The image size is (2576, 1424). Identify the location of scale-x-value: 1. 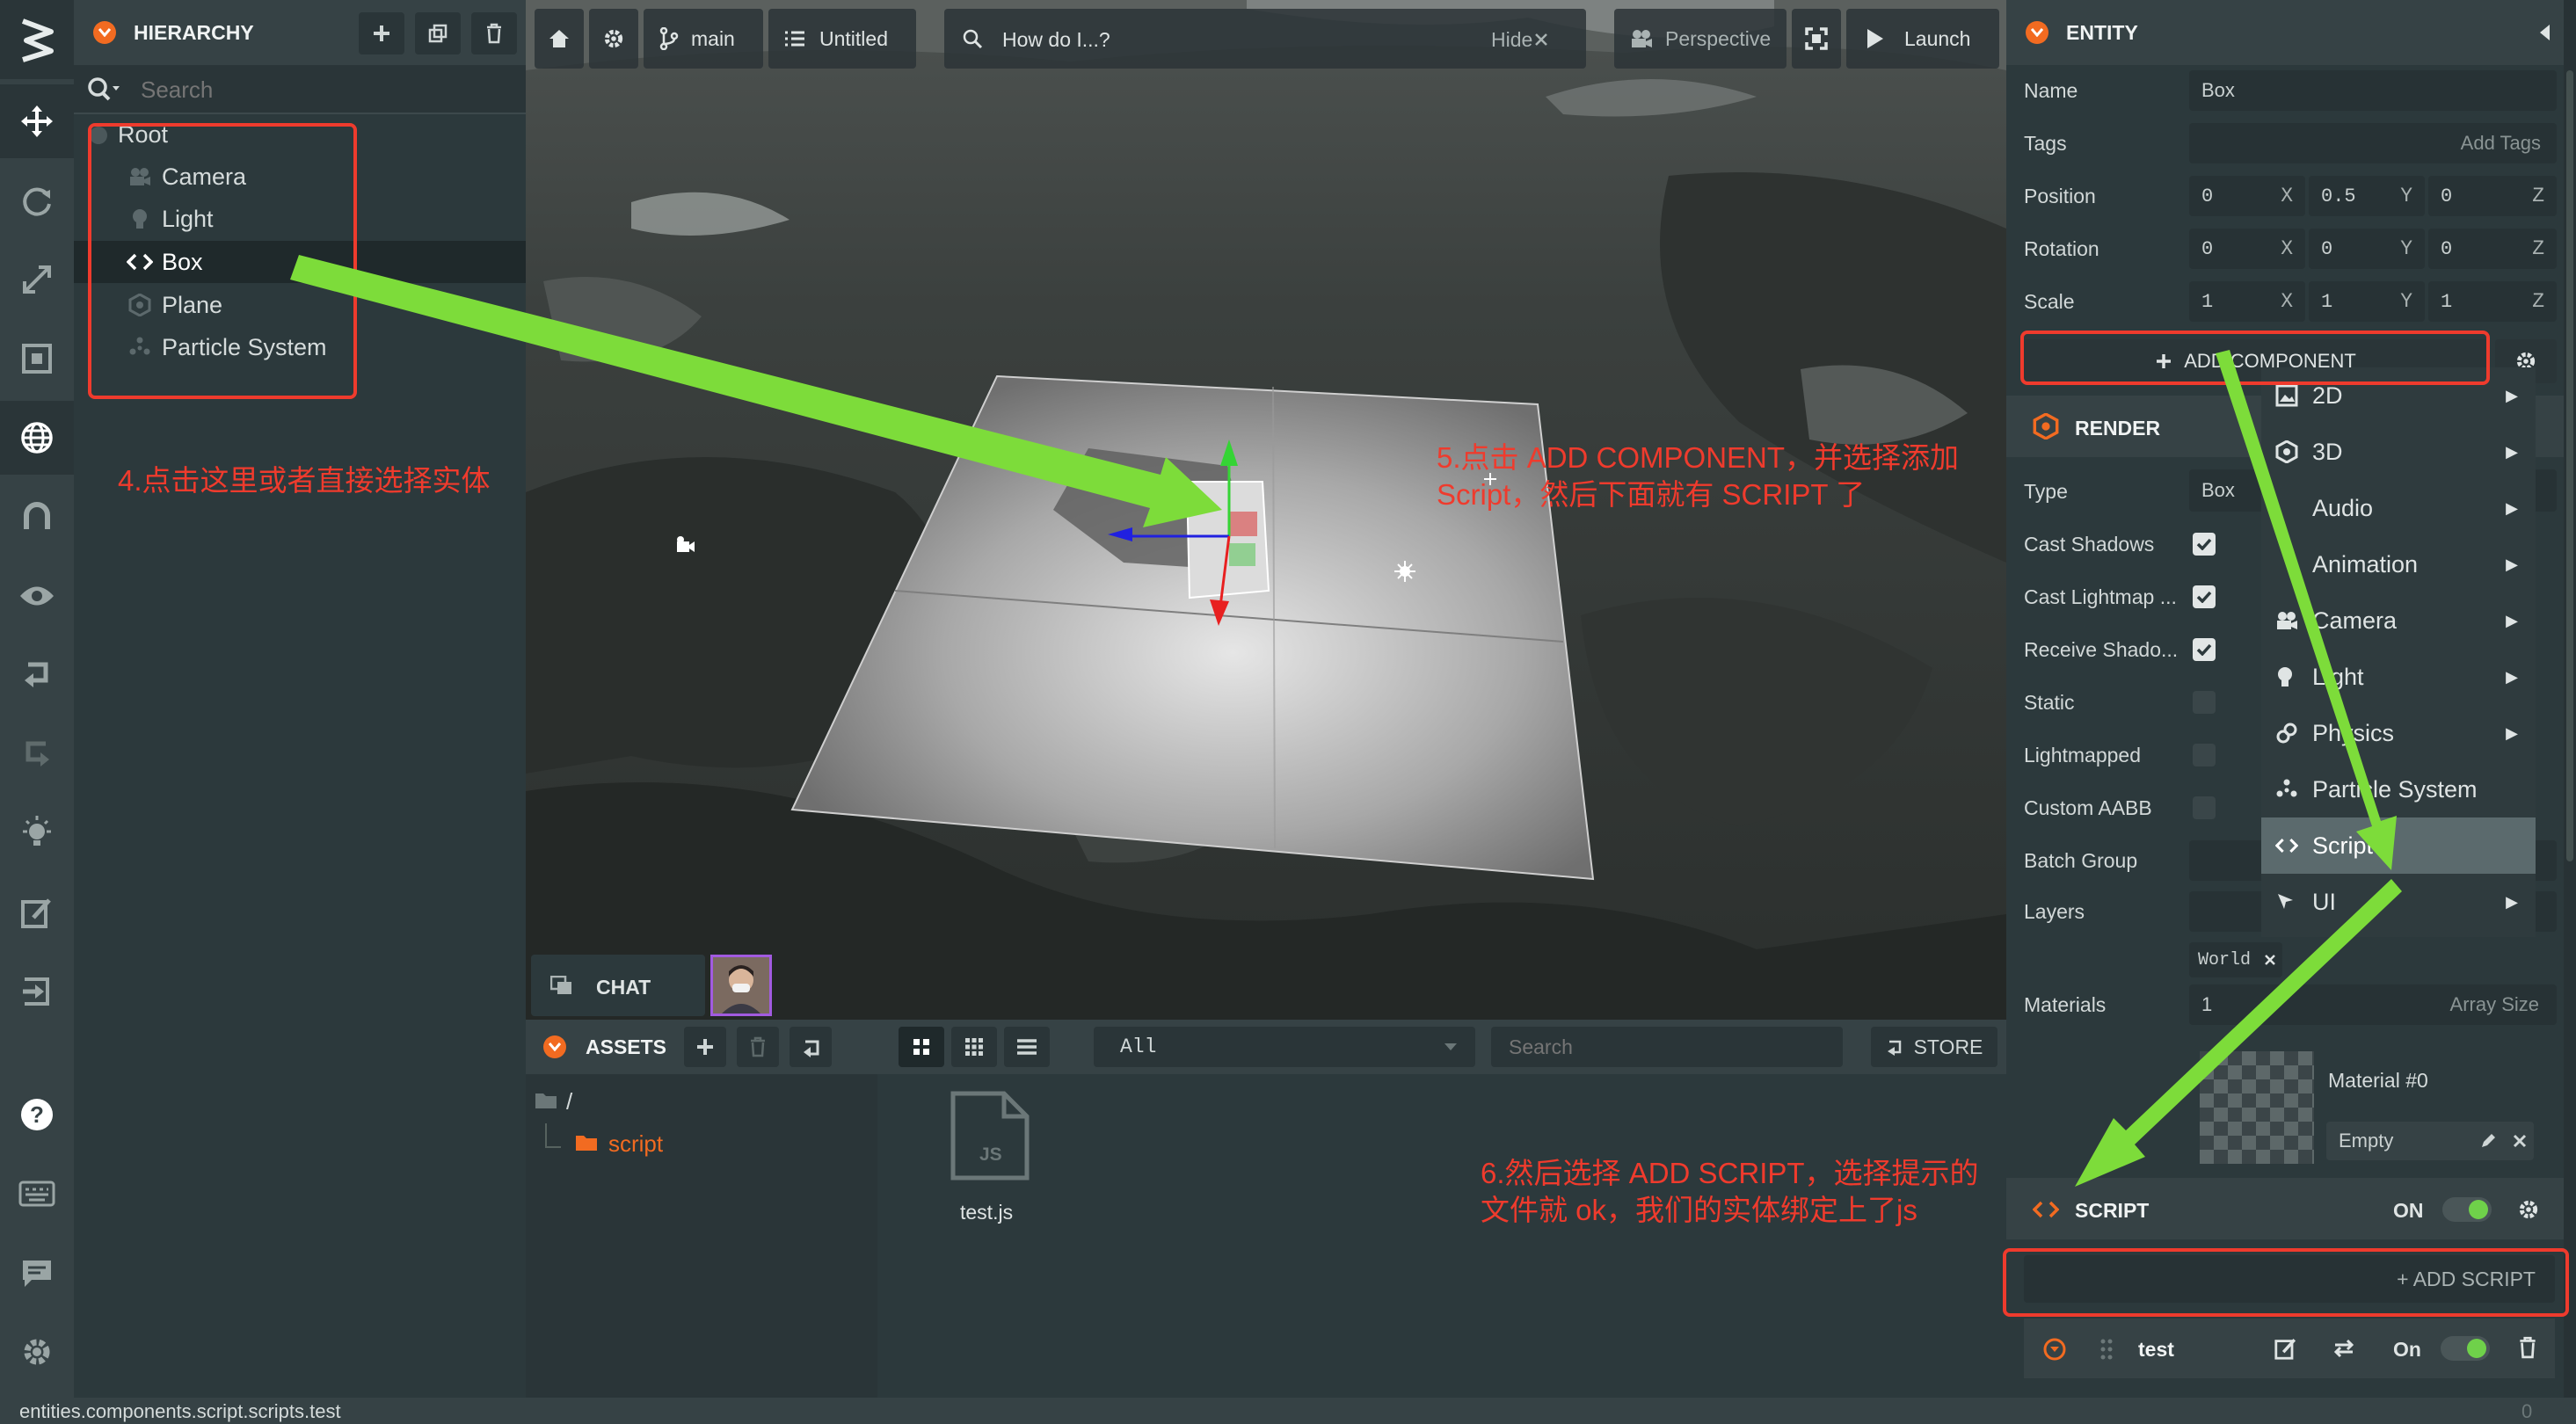
(2207, 301).